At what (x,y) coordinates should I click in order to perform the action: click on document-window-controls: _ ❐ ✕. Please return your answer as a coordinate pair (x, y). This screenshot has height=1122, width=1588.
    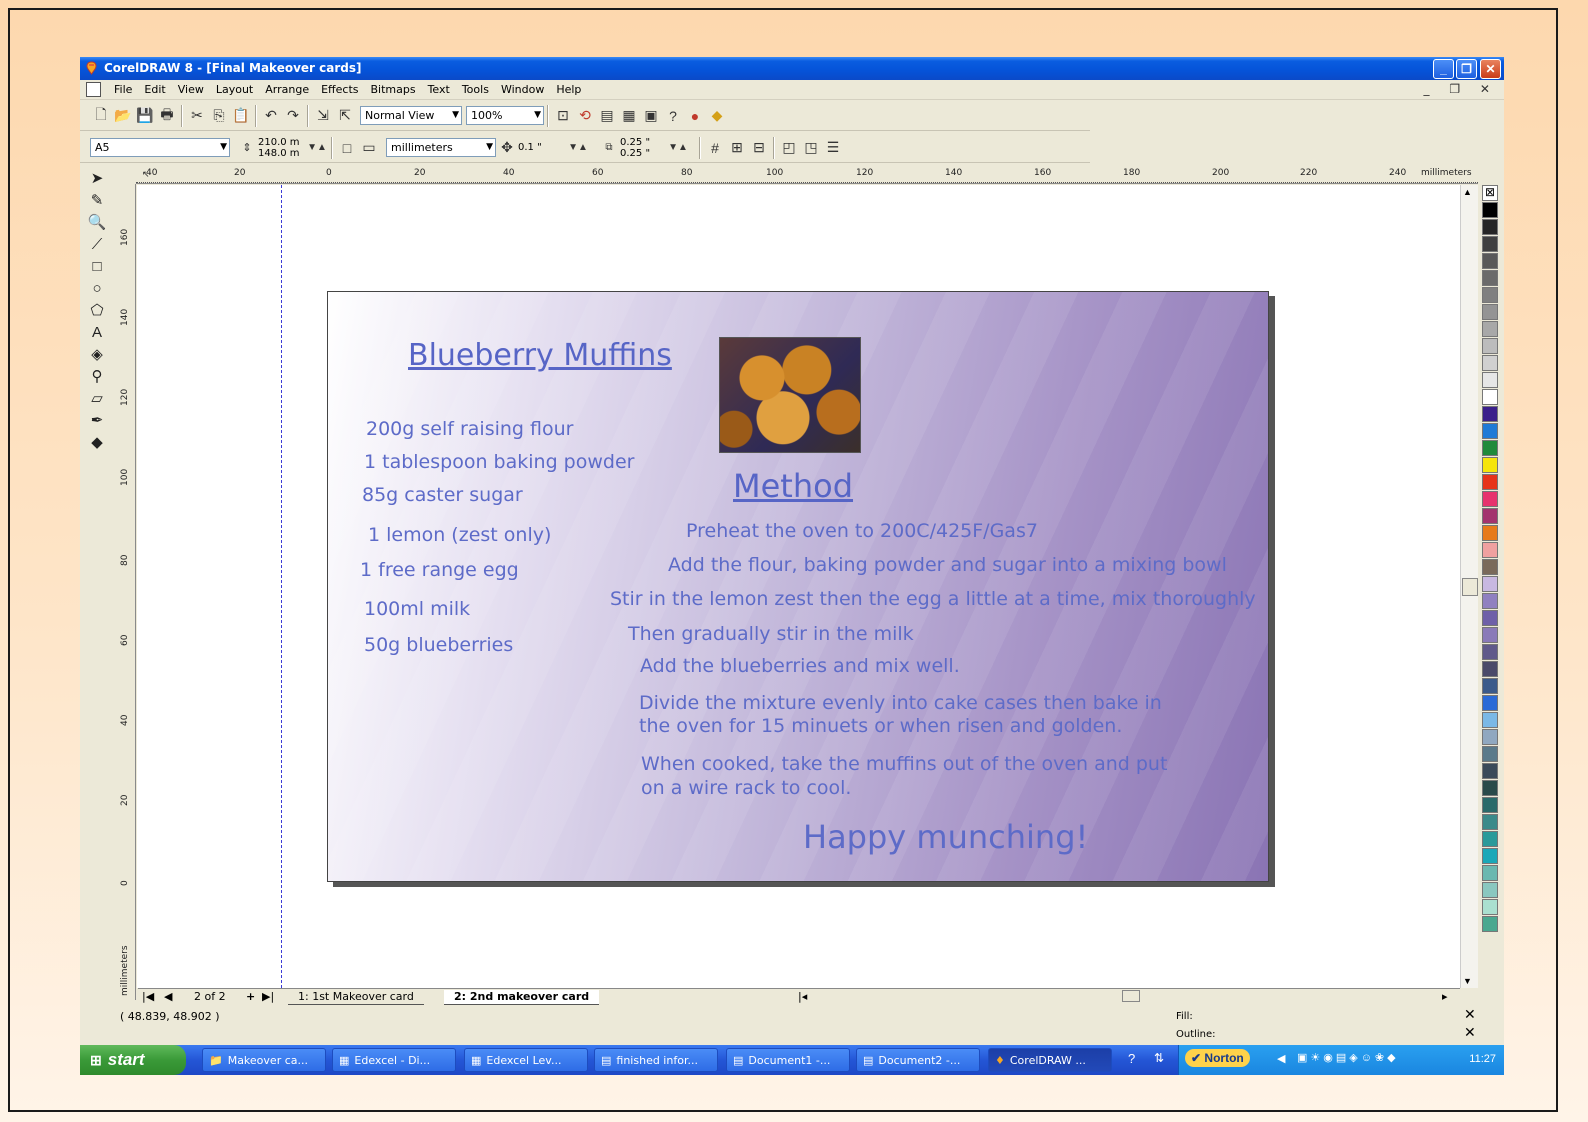
    Looking at the image, I should click on (1461, 89).